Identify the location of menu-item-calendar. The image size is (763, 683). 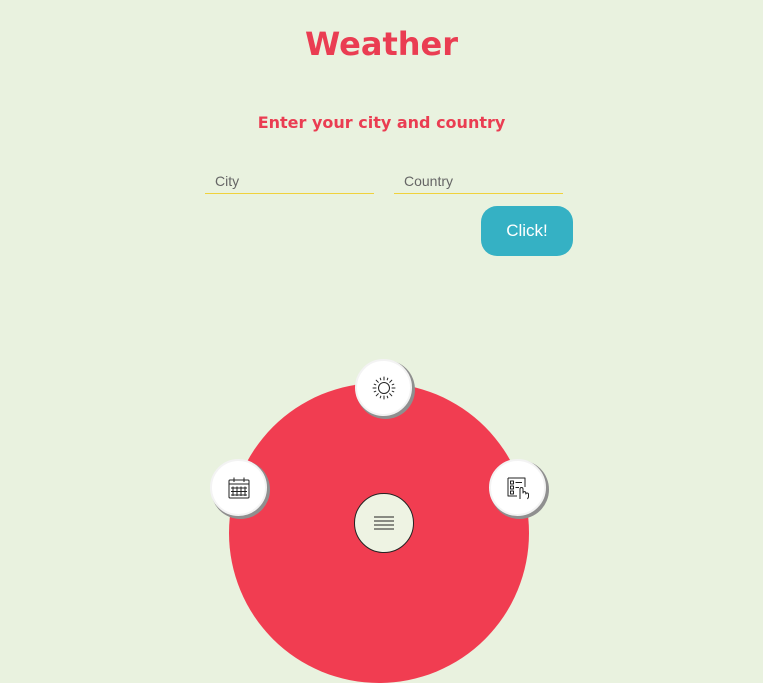
(238, 487).